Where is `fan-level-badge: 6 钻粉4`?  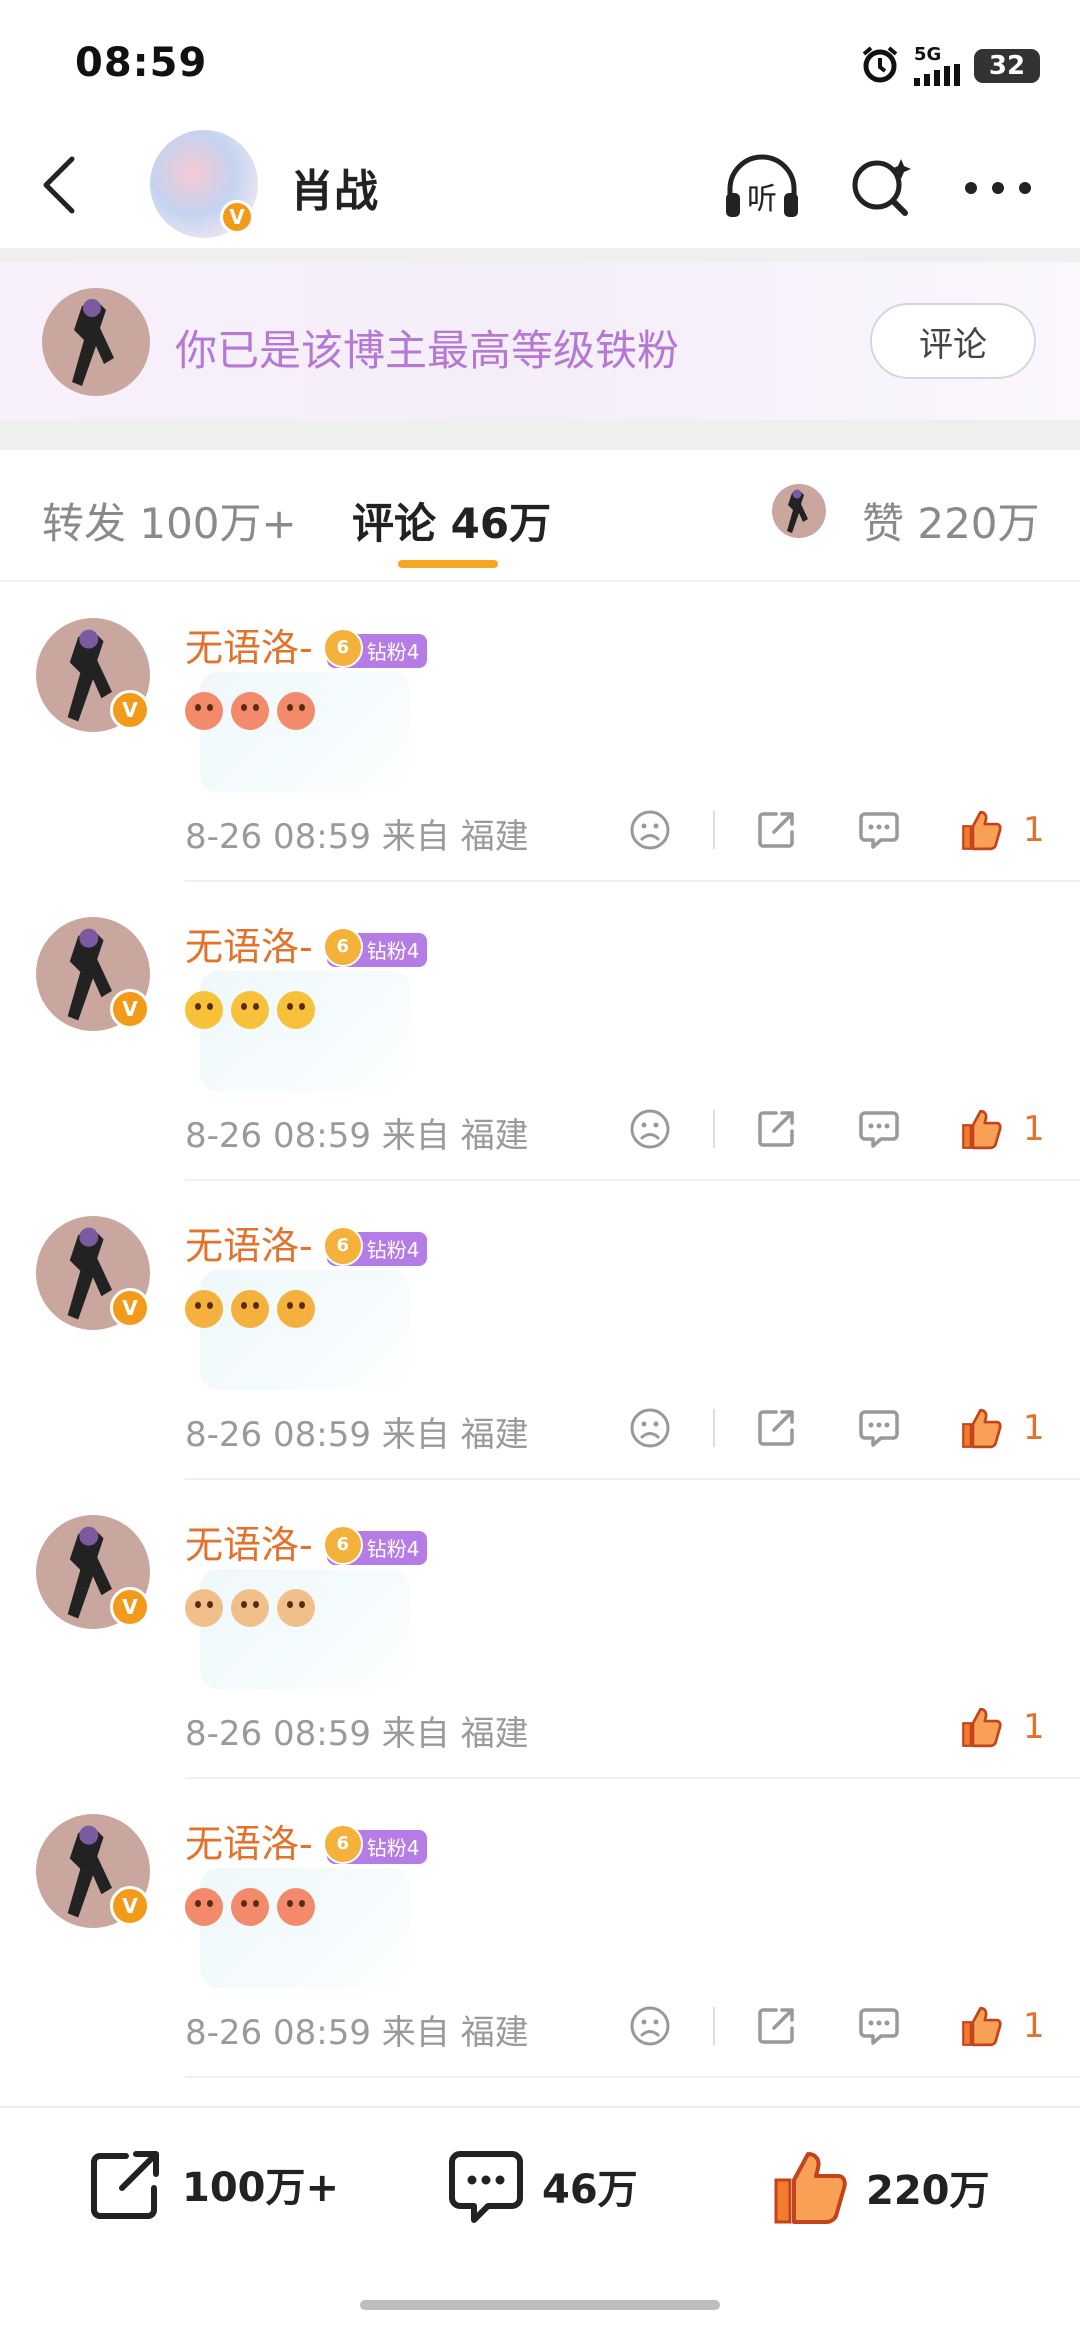
fan-level-badge: 6 钻粉4 is located at coordinates (375, 1544).